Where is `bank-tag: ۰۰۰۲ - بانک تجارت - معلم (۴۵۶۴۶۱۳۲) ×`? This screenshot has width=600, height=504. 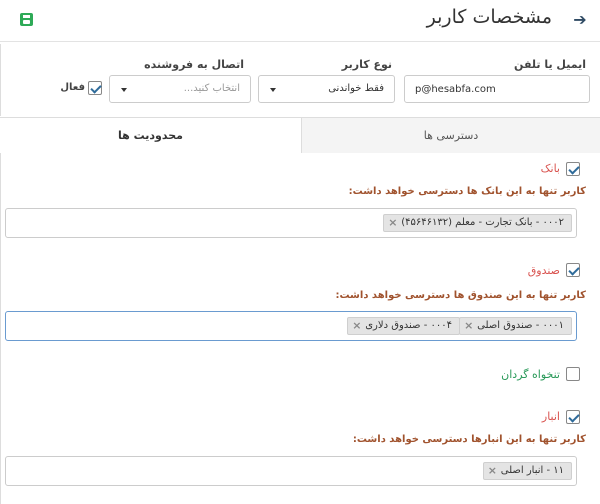
bank-tag: ۰۰۰۲ - بانک تجارت - معلم (۴۵۶۴۶۱۳۲) × is located at coordinates (477, 223).